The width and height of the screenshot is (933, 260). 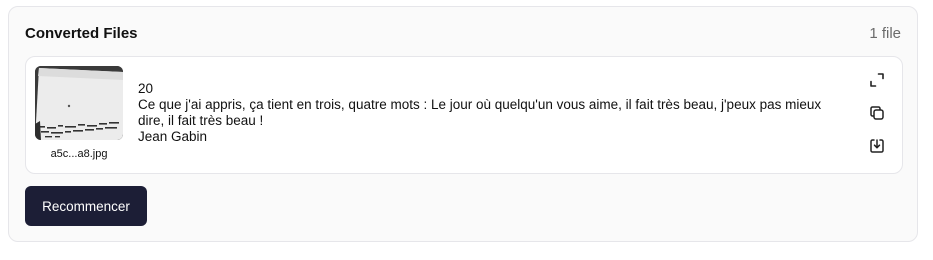 I want to click on copy-icon, so click(x=877, y=115).